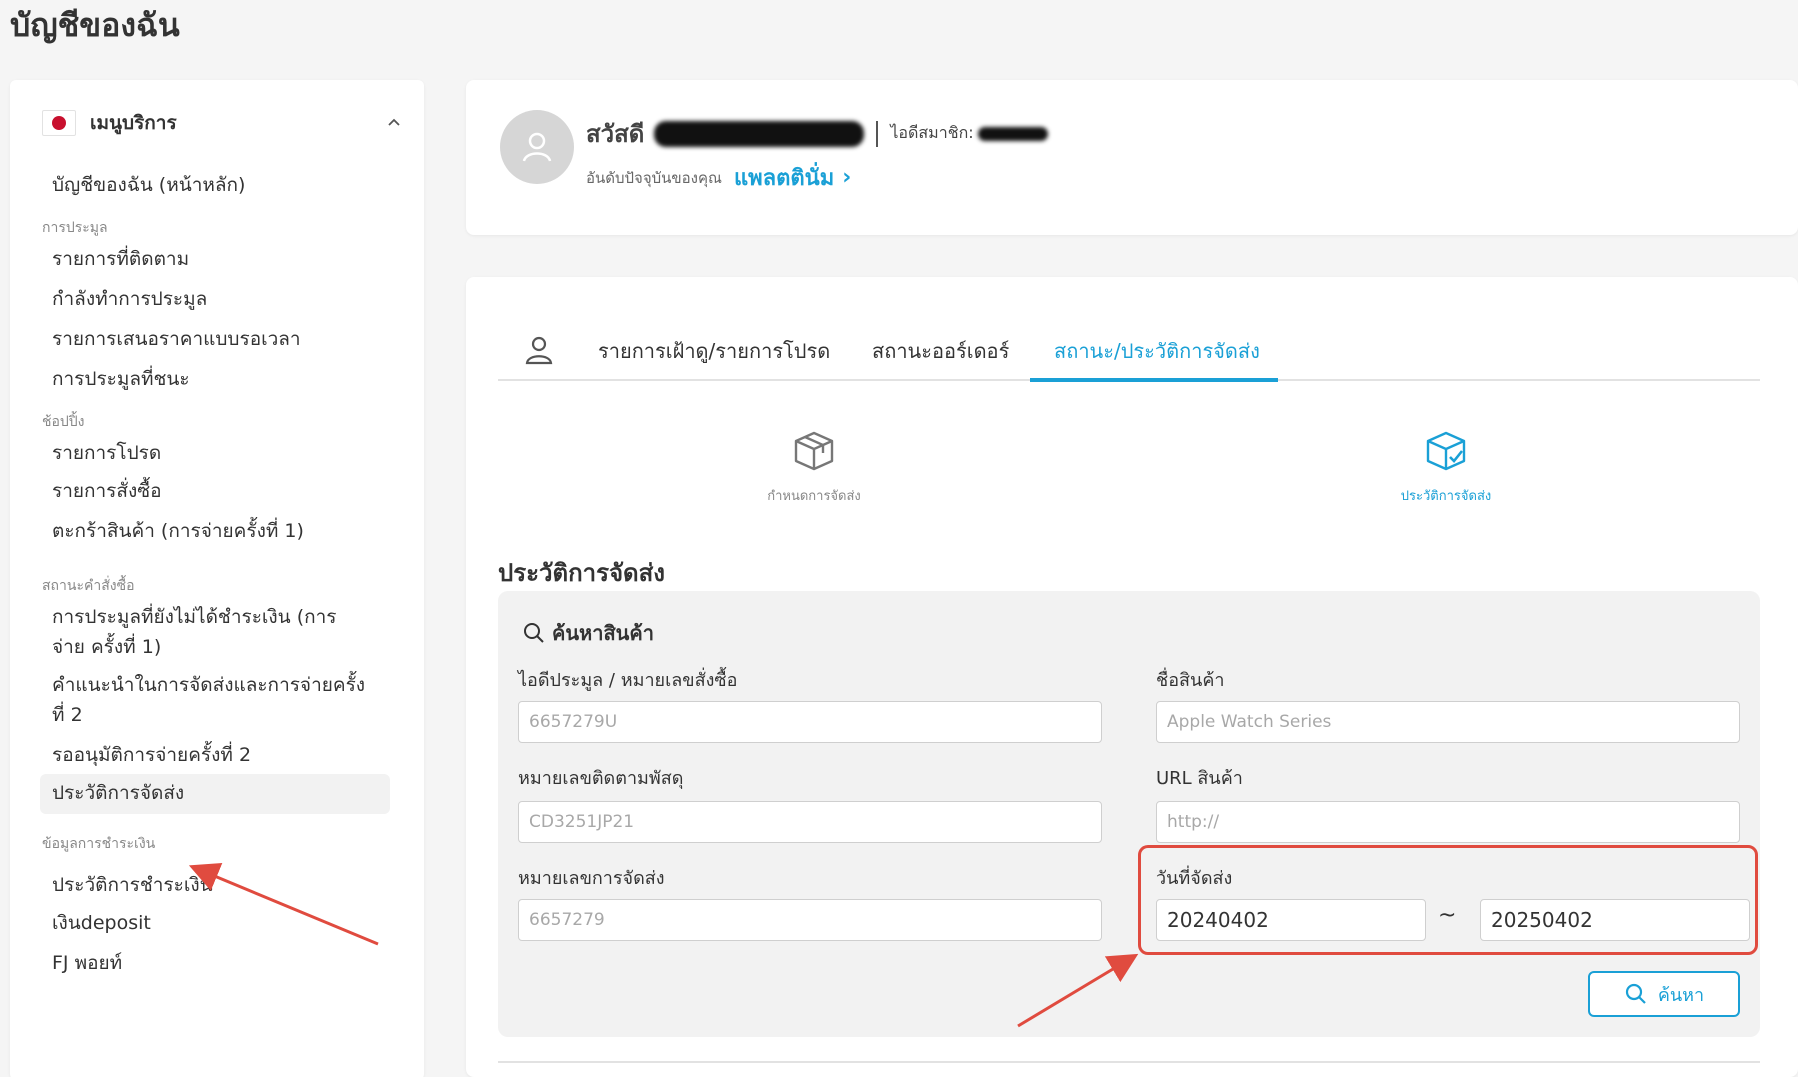 The image size is (1798, 1077). Describe the element at coordinates (846, 177) in the screenshot. I see `chevron-right-icon: ›` at that location.